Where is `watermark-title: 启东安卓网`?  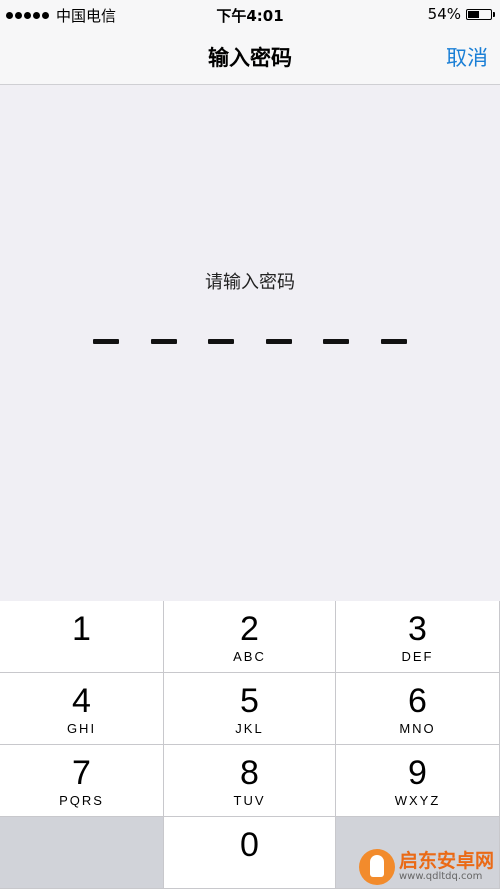
watermark-title: 启东安卓网 is located at coordinates (446, 861).